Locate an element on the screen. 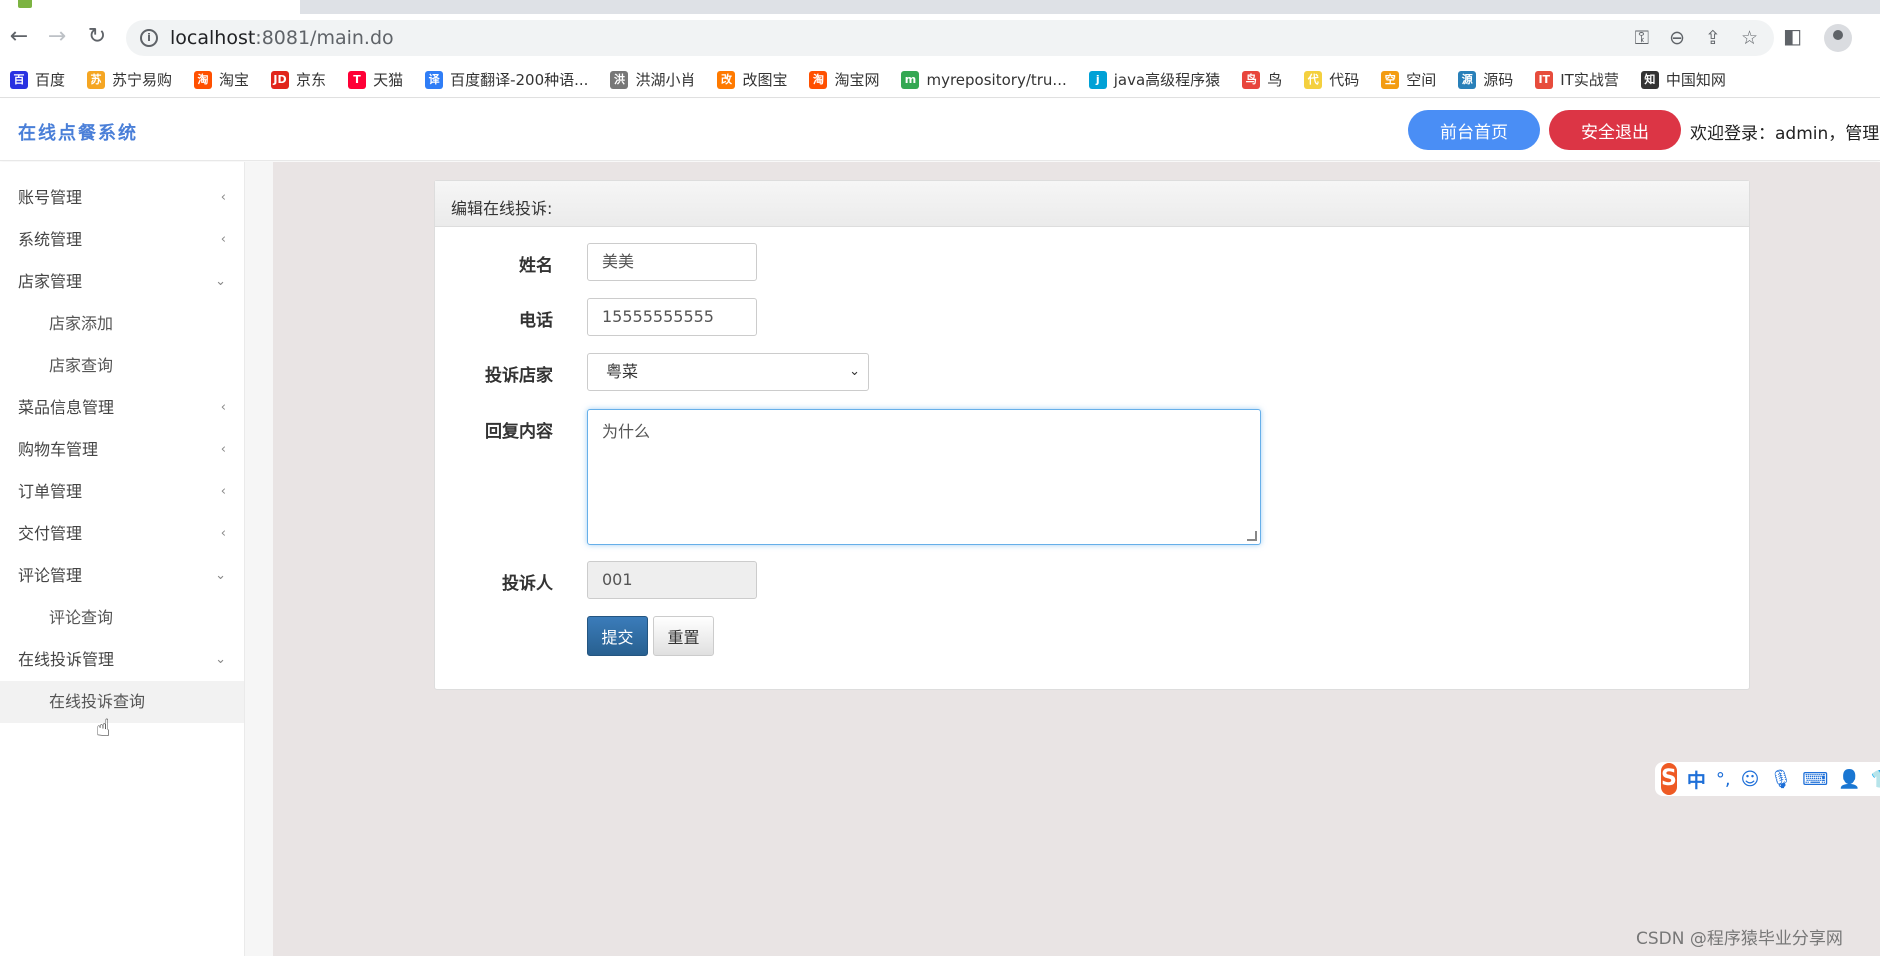 This screenshot has width=1880, height=956. sidebar-item-store: 店家管理 ⌄ is located at coordinates (122, 282).